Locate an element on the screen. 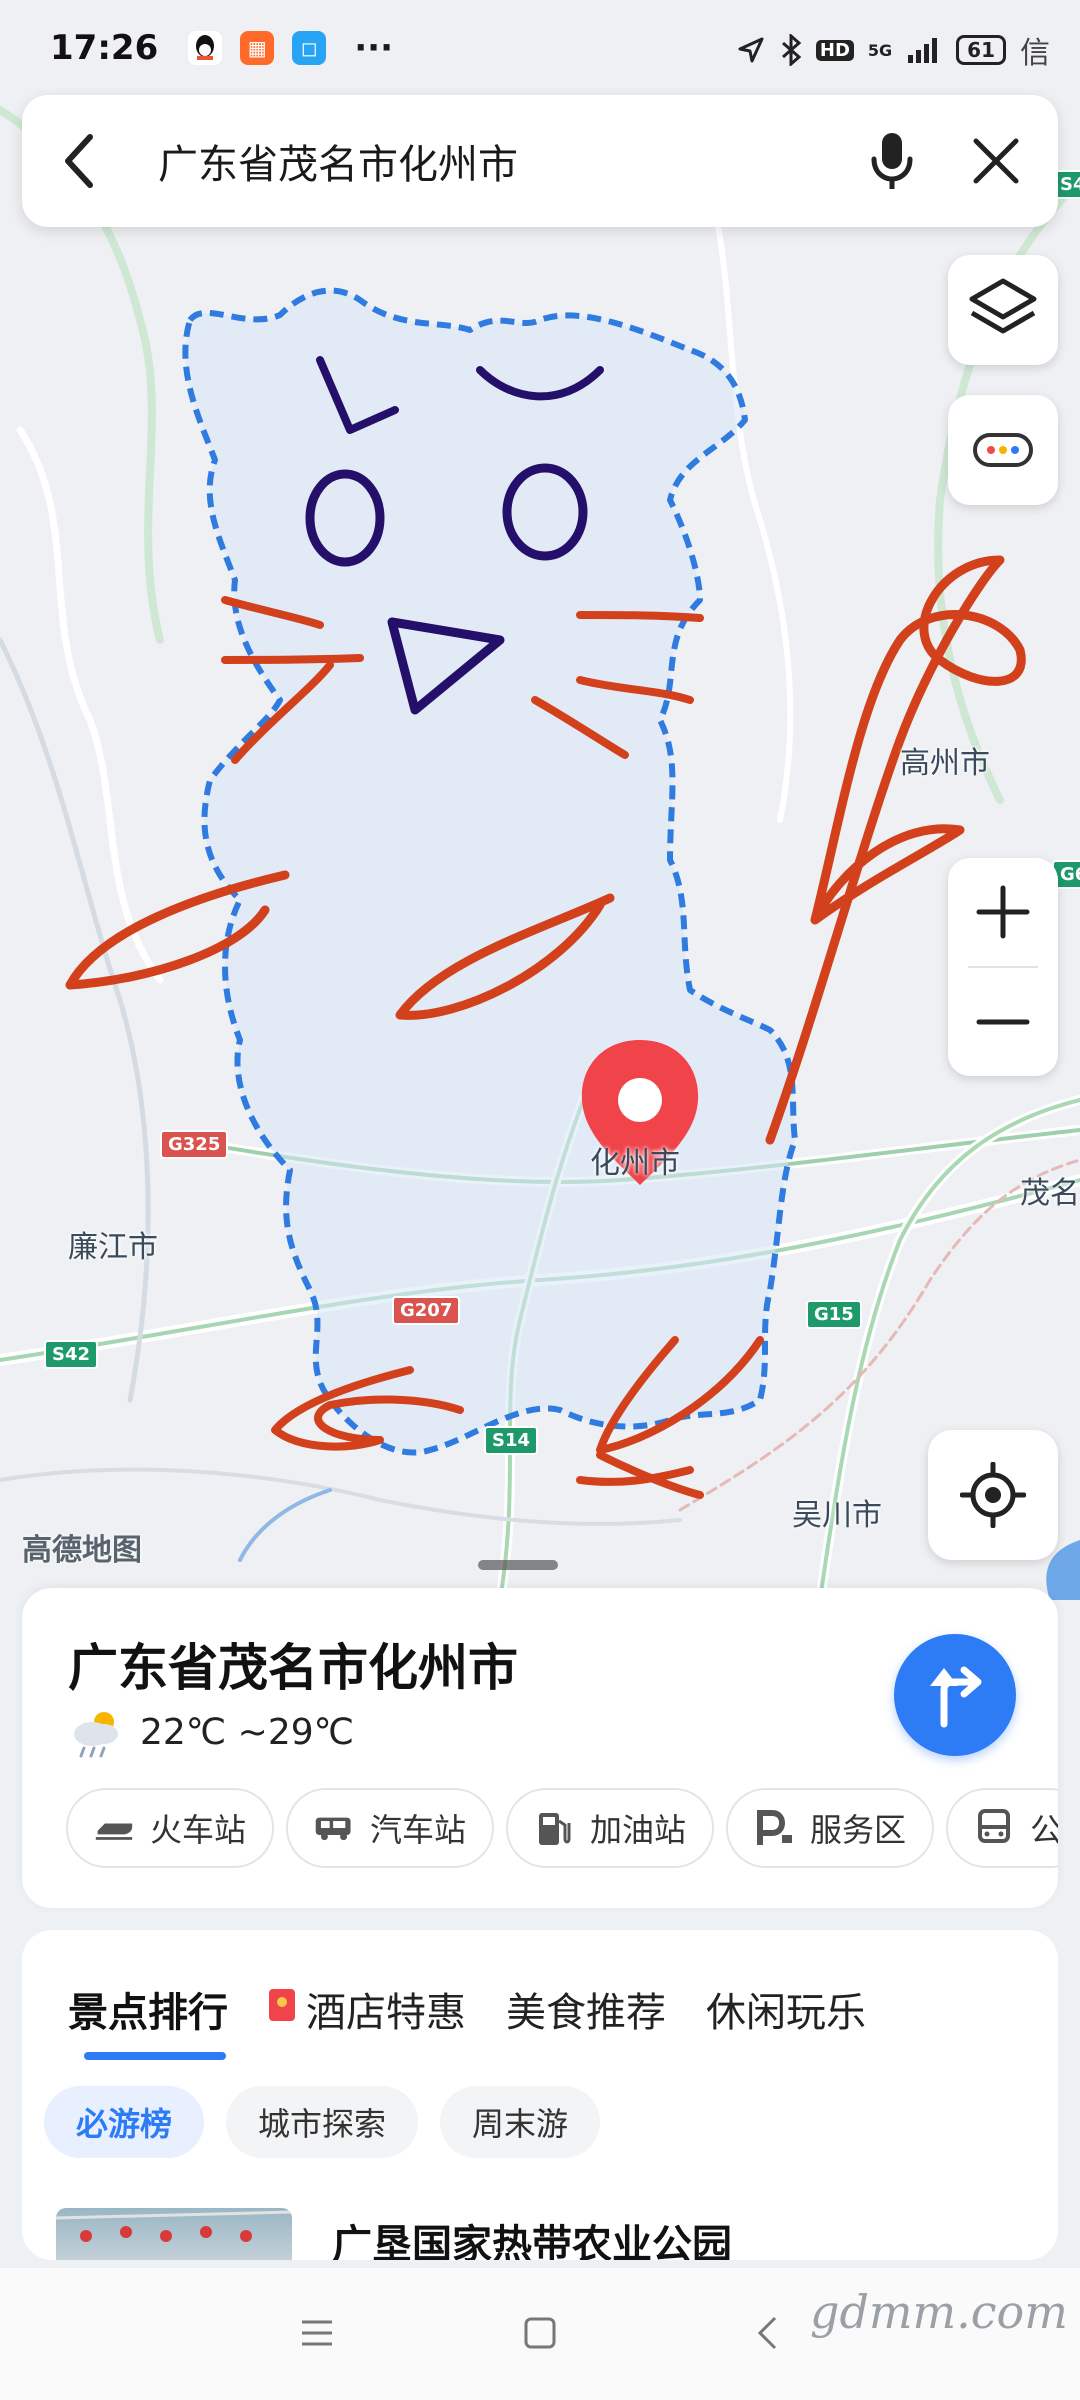  active-tab-indicator is located at coordinates (155, 2056).